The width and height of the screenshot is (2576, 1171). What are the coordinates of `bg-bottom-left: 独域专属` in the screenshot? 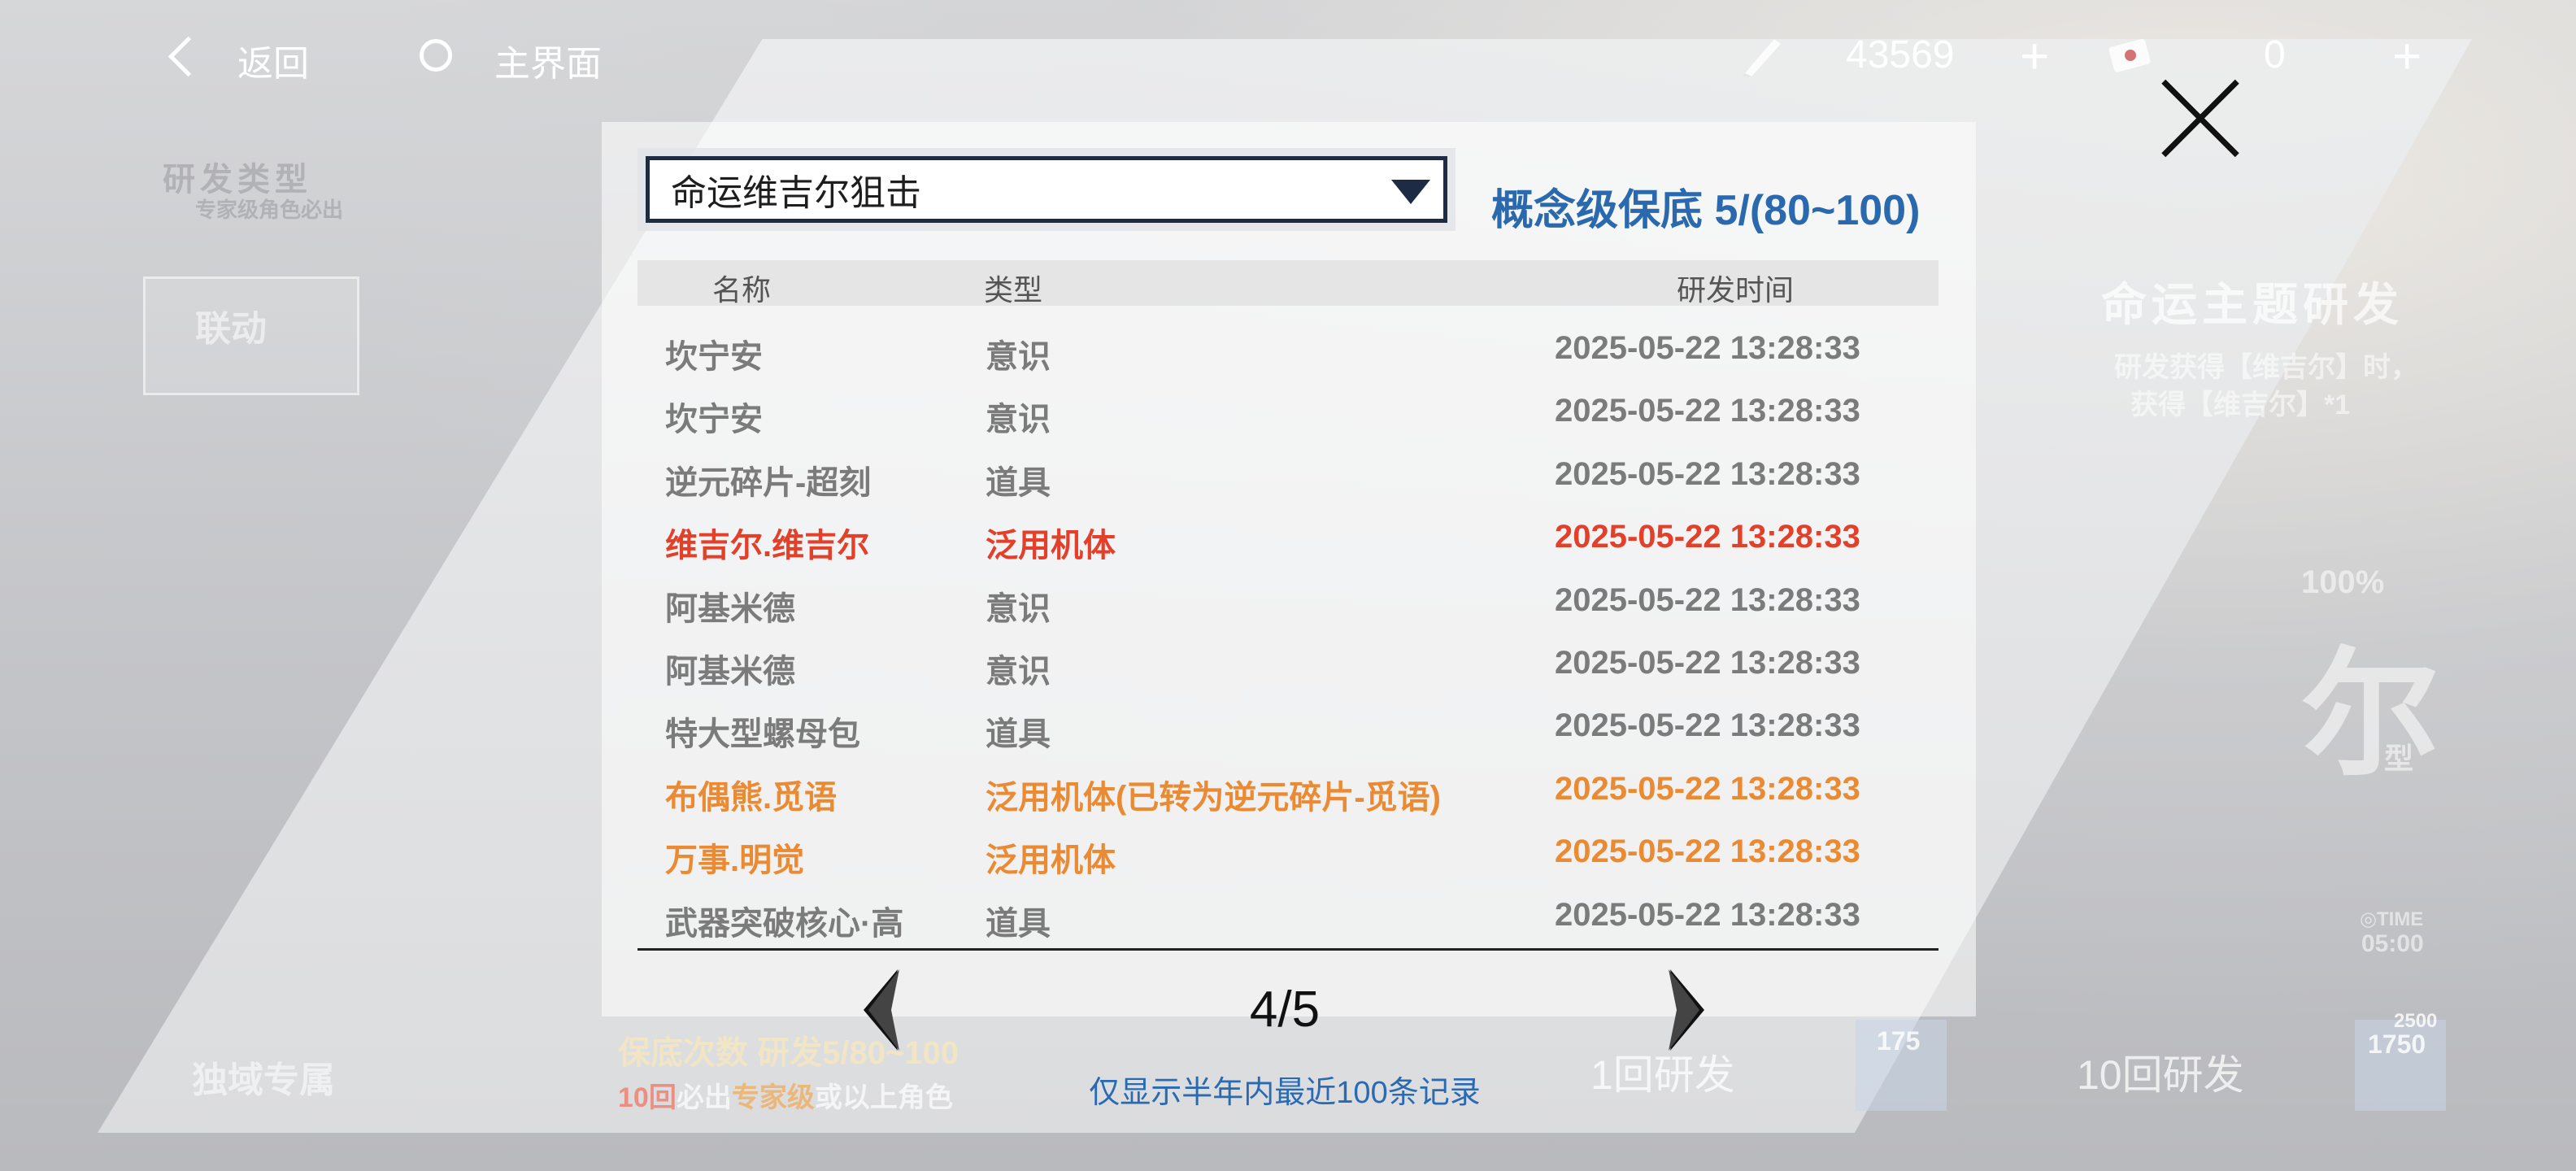 It's located at (264, 1080).